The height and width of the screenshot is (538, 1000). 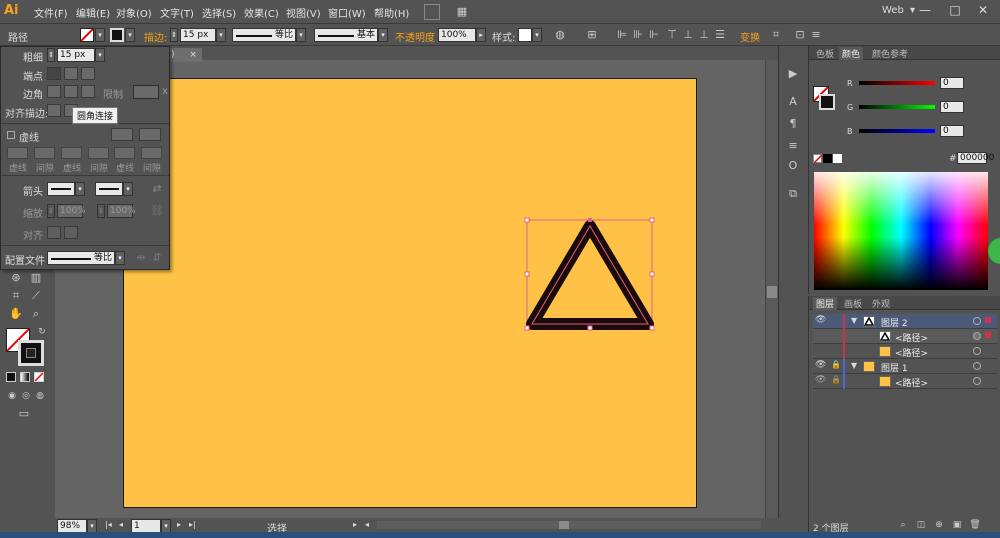 I want to click on distribute-icon: ☰, so click(x=720, y=35).